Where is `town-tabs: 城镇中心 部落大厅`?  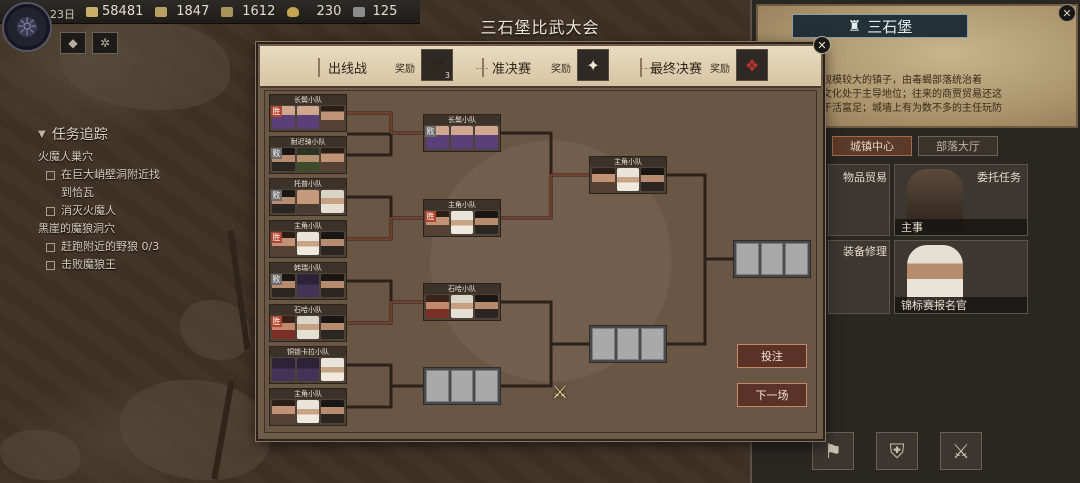
town-tabs: 城镇中心 部落大厅 is located at coordinates (915, 146).